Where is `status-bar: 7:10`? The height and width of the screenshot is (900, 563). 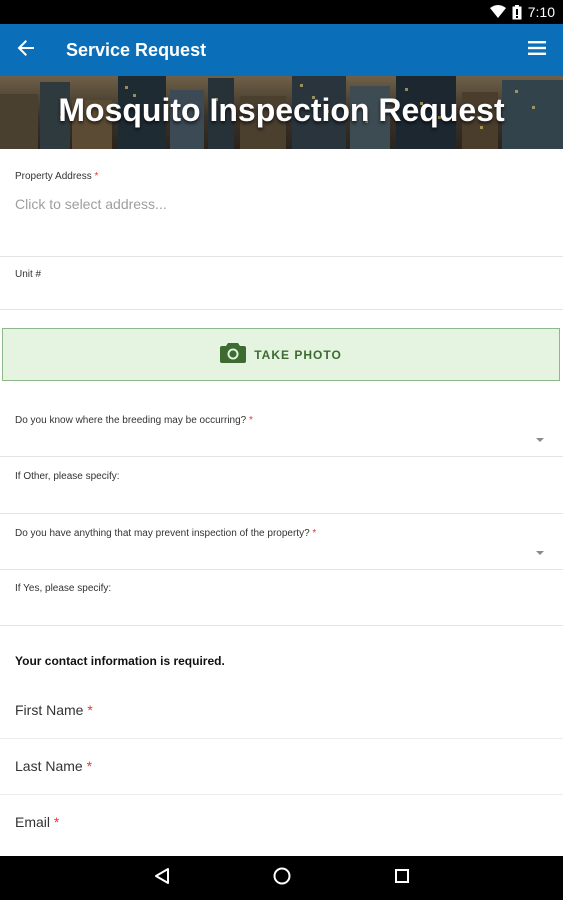
status-bar: 7:10 is located at coordinates (281, 12).